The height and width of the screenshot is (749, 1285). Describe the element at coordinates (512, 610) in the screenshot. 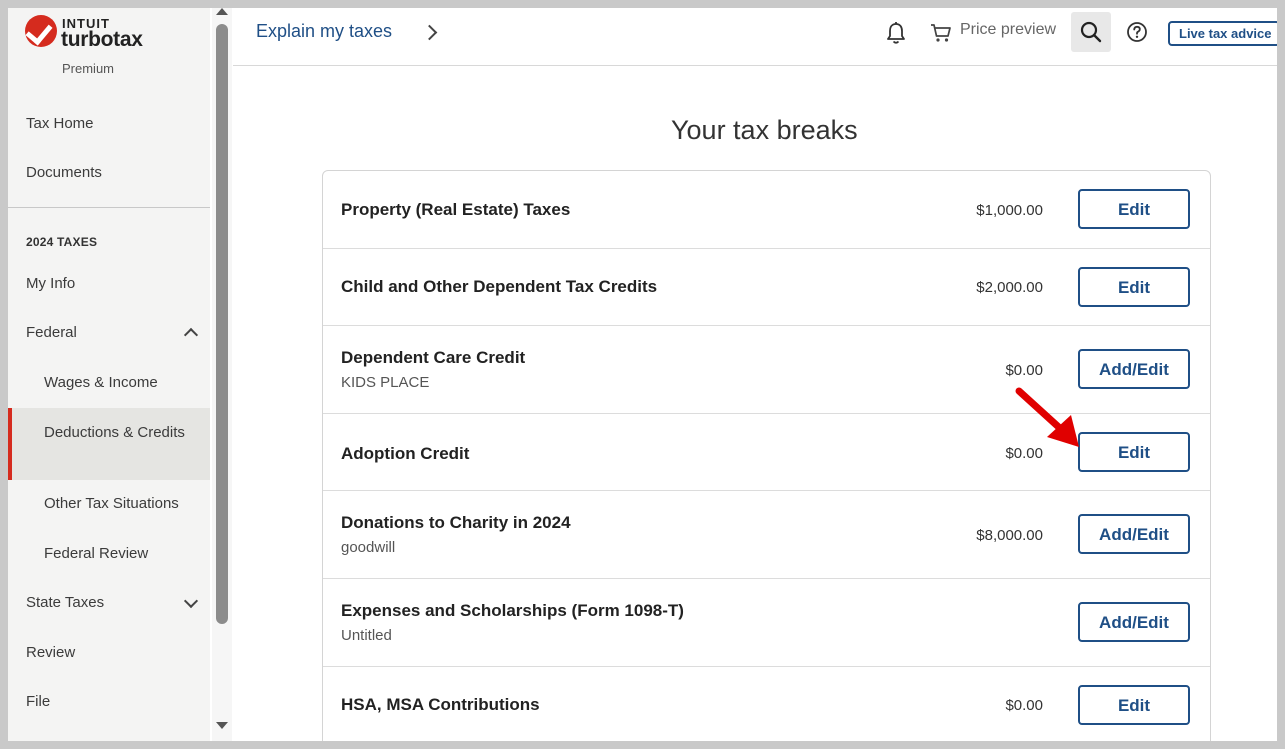

I see `row-title: Expenses and Scholarships (Form 1098-T)` at that location.